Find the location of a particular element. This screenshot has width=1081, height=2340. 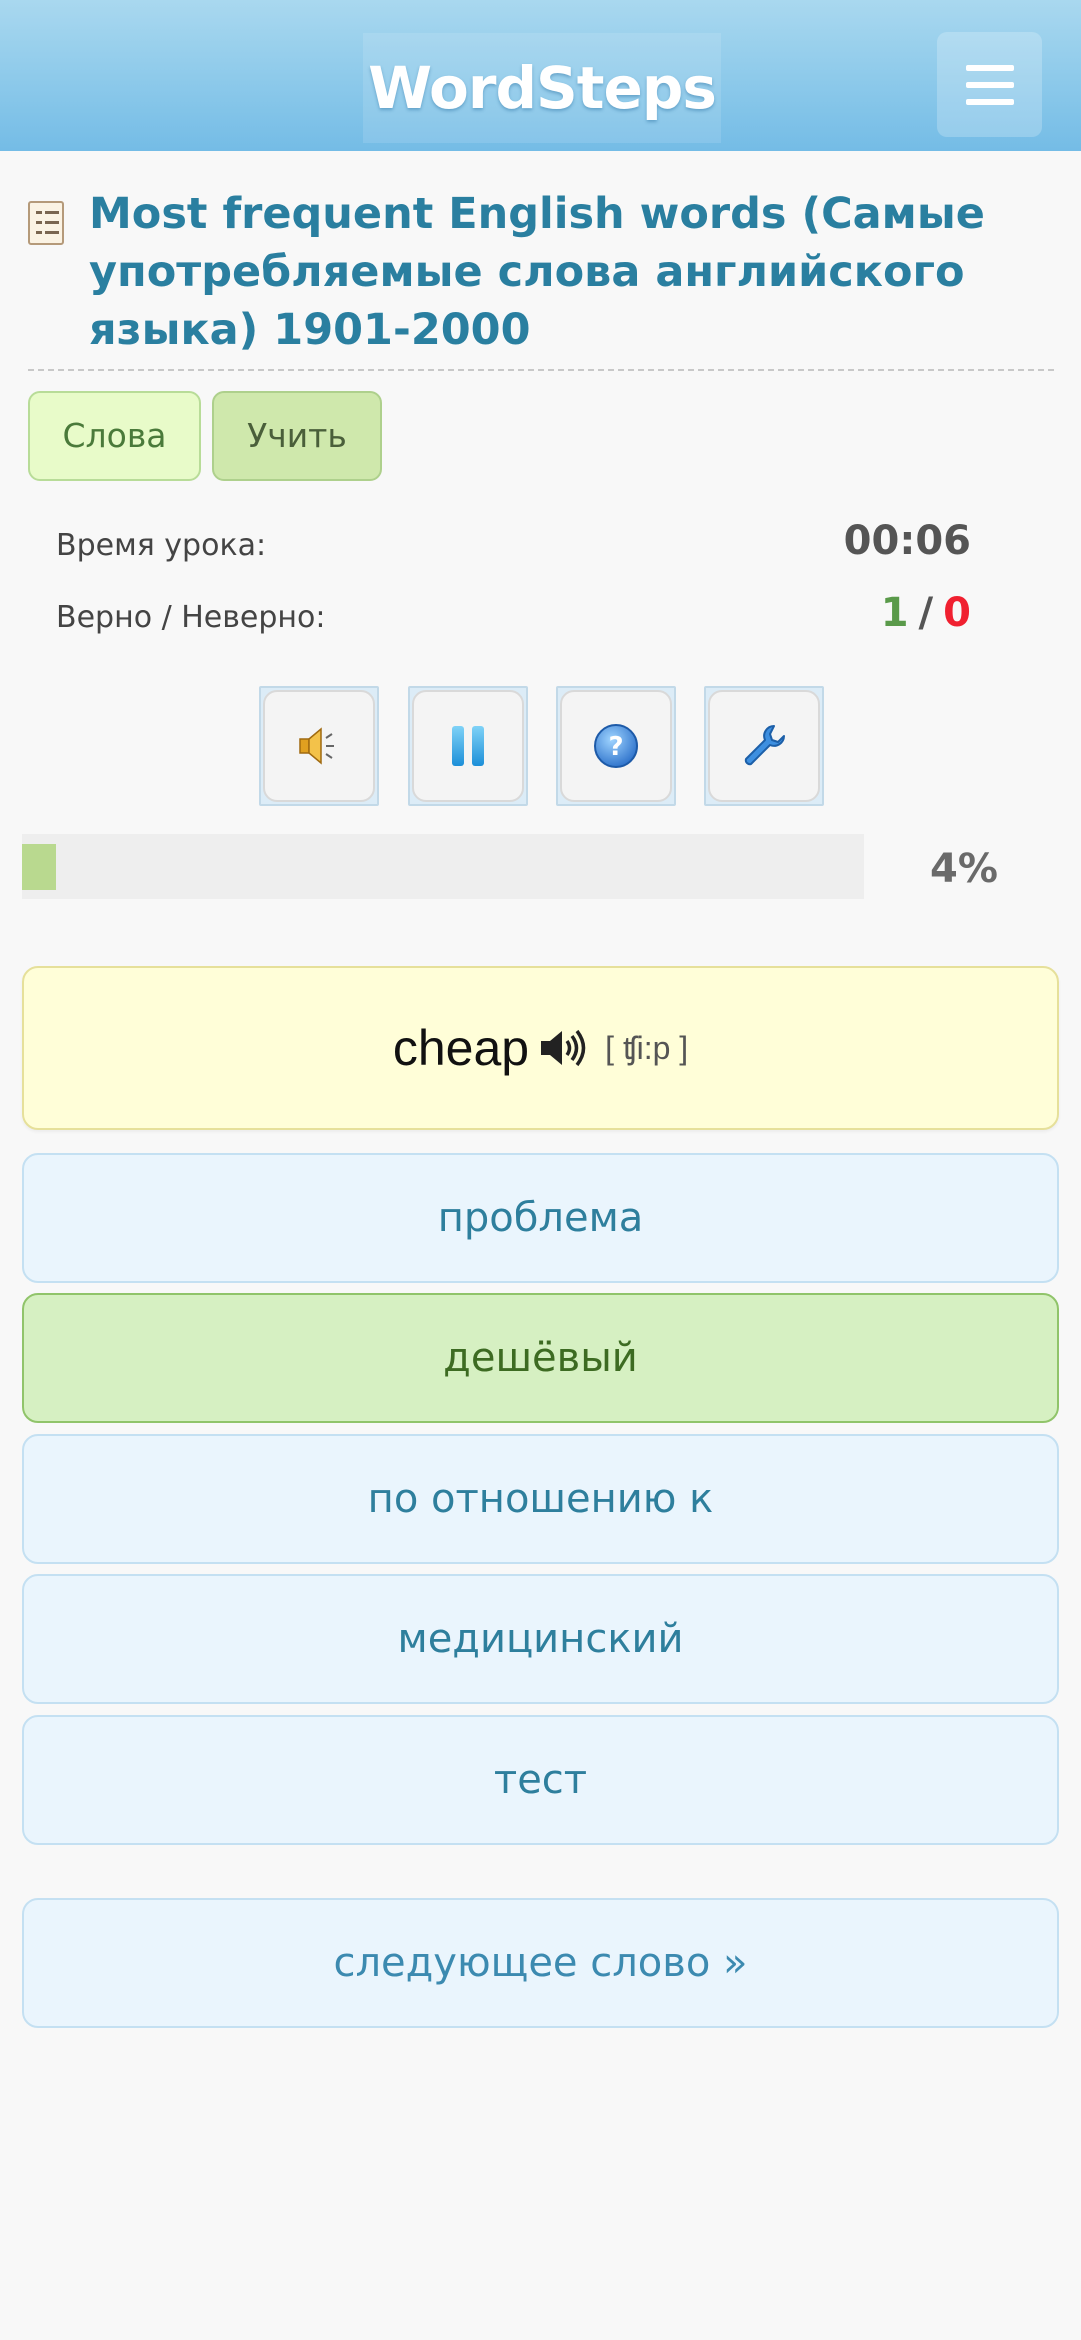

word-list-icon is located at coordinates (46, 223).